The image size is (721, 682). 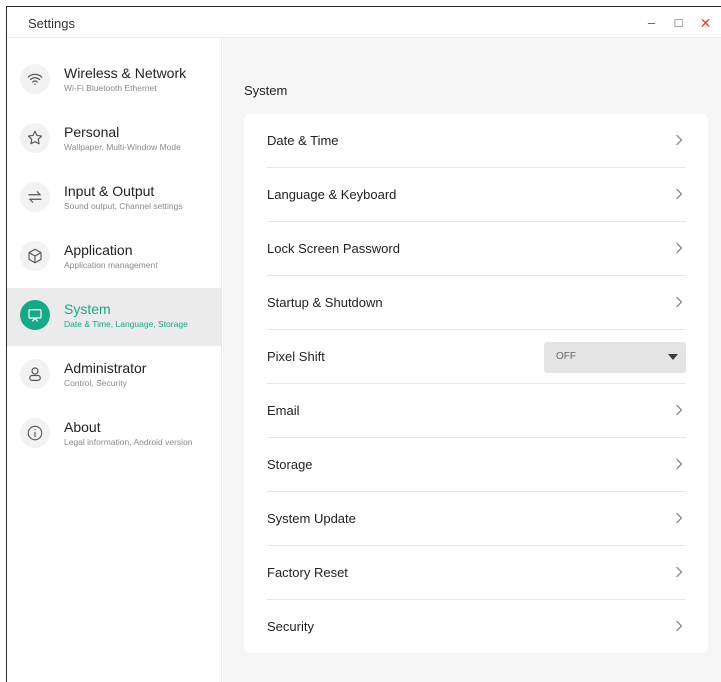 What do you see at coordinates (35, 315) in the screenshot?
I see `presentation-board-icon` at bounding box center [35, 315].